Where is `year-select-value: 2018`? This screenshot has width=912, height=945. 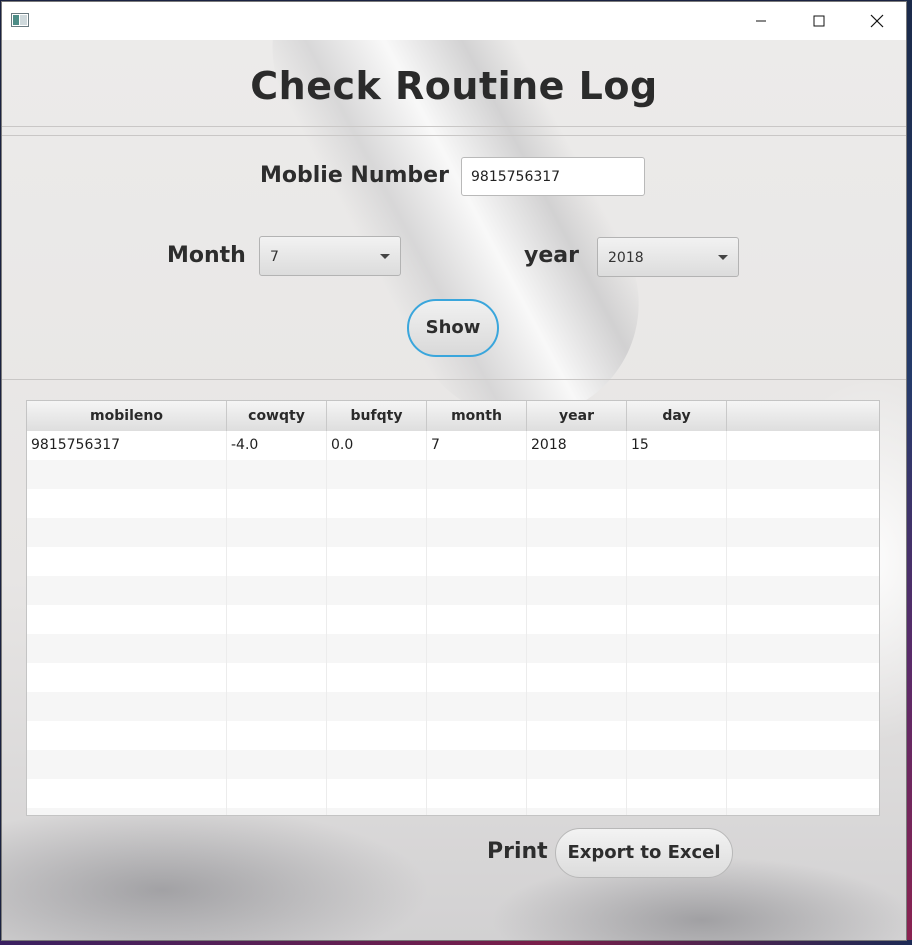 year-select-value: 2018 is located at coordinates (626, 258).